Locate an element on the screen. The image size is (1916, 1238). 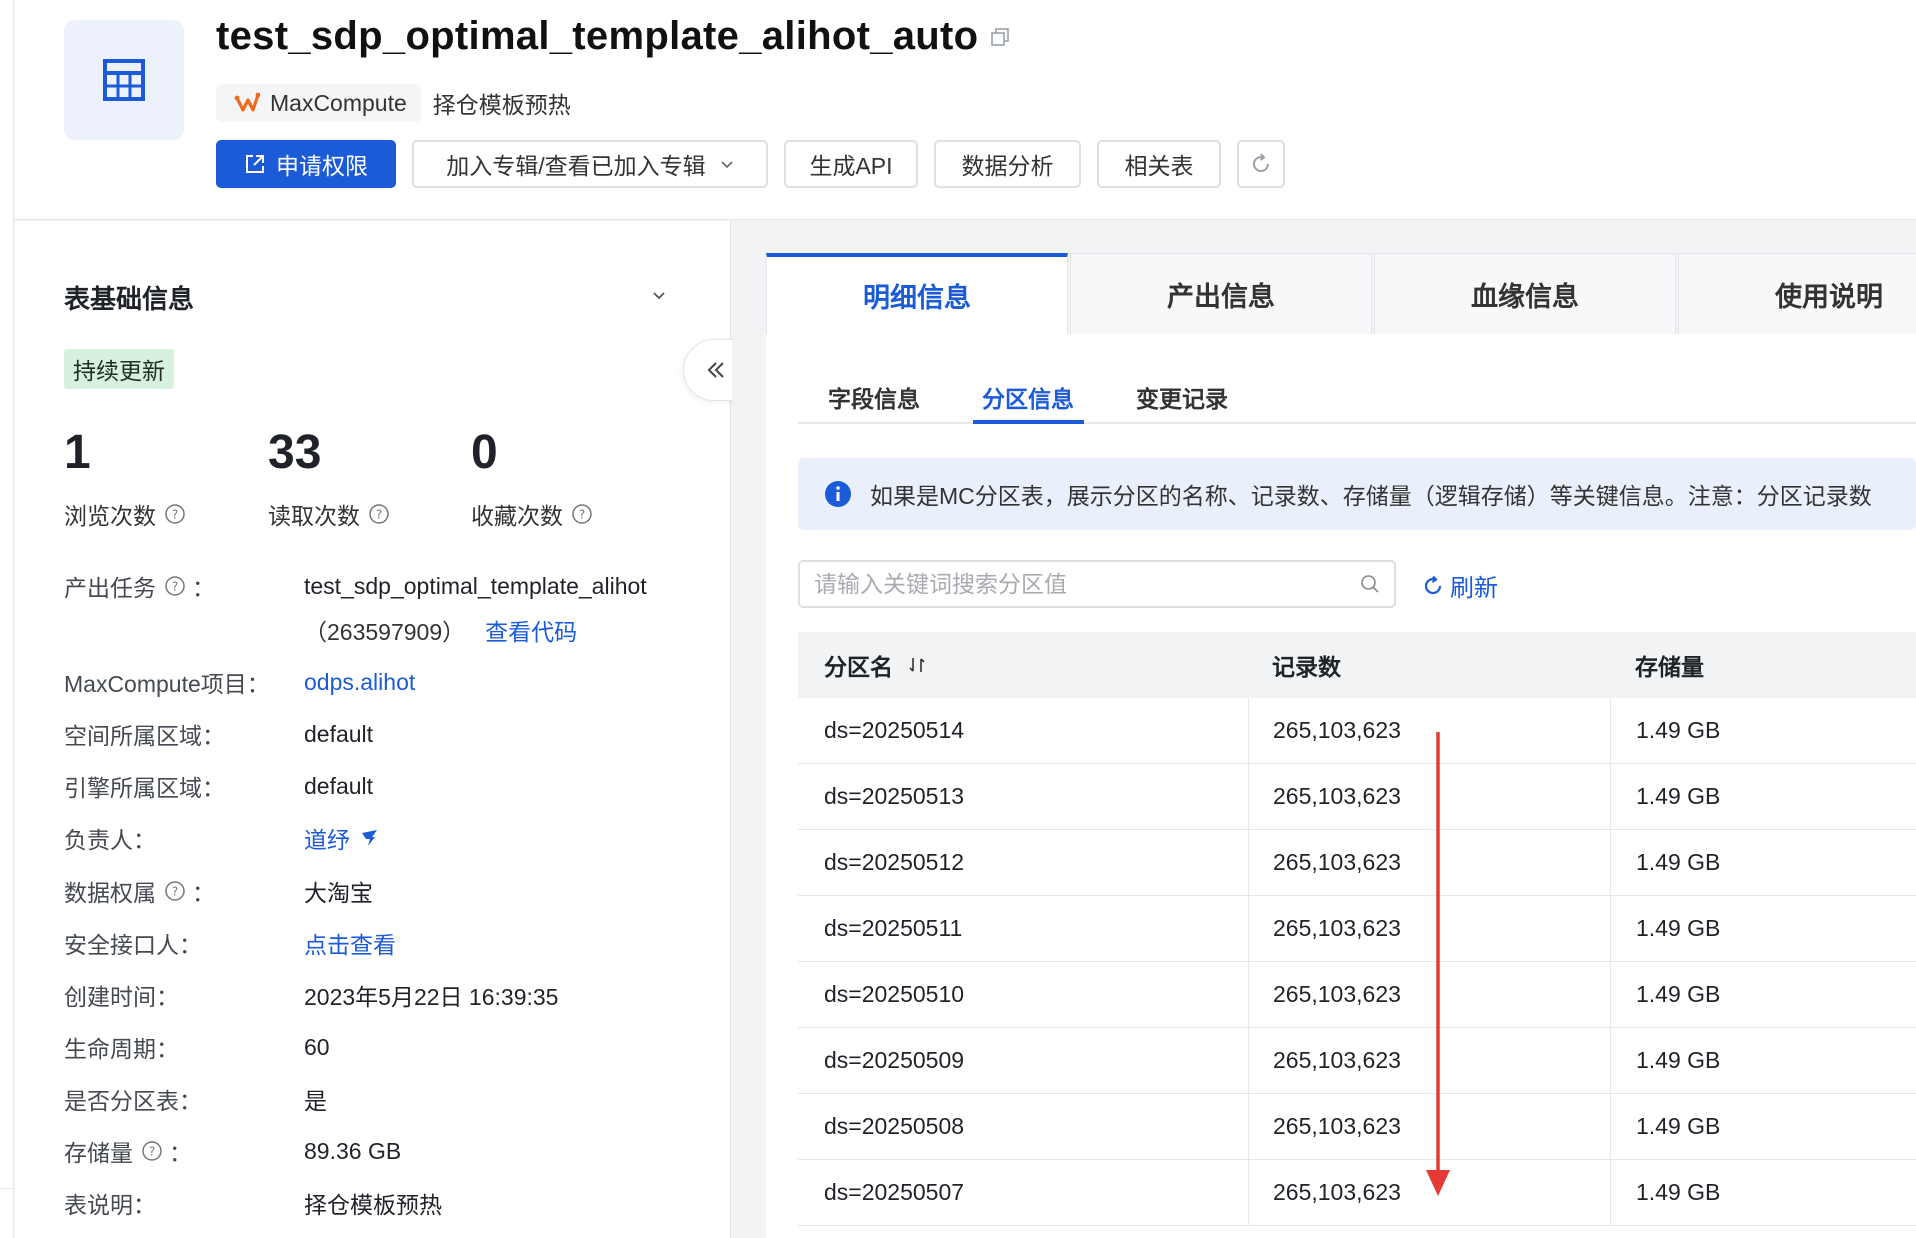
search-icon is located at coordinates (1370, 584).